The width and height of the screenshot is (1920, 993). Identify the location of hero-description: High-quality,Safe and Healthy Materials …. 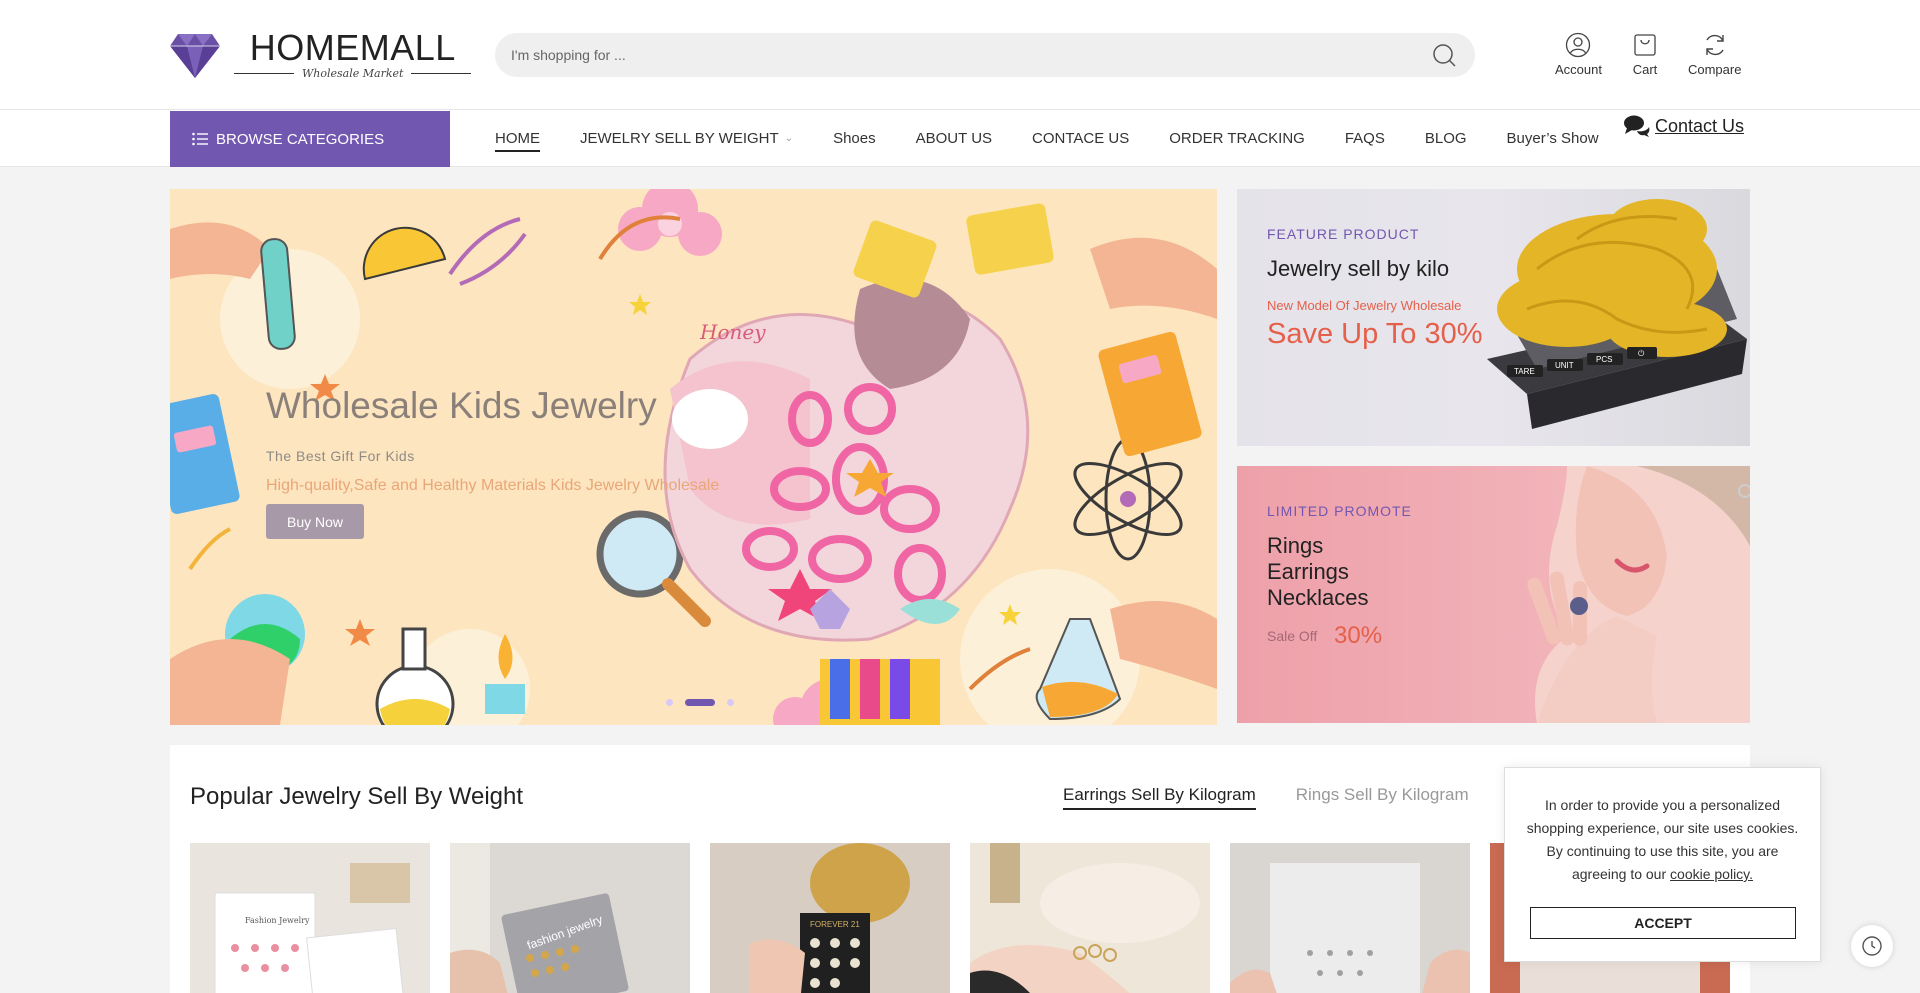
(493, 485).